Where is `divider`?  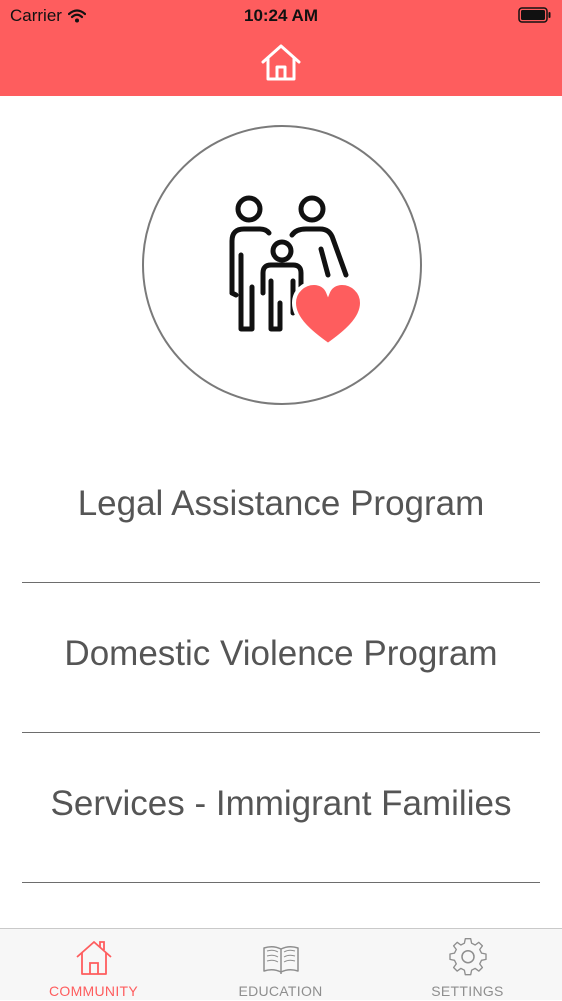 divider is located at coordinates (281, 882).